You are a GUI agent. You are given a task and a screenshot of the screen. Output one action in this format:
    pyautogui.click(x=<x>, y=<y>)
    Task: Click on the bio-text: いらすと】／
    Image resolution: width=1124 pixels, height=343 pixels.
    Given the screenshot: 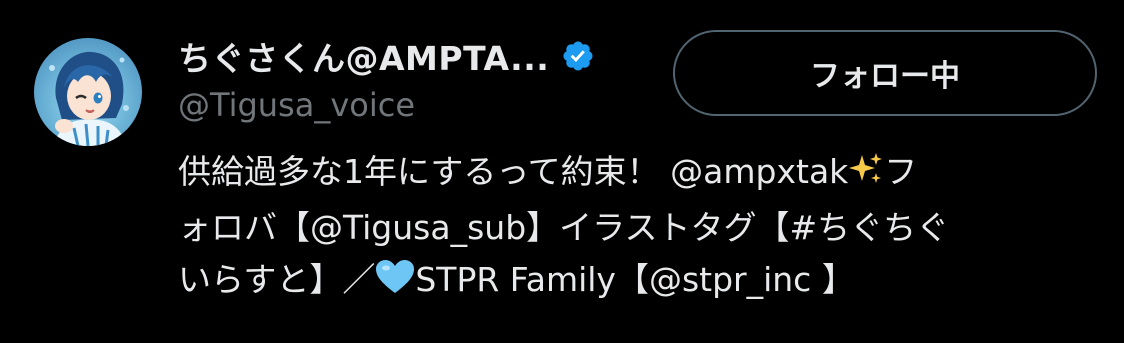 What is the action you would take?
    pyautogui.click(x=277, y=279)
    